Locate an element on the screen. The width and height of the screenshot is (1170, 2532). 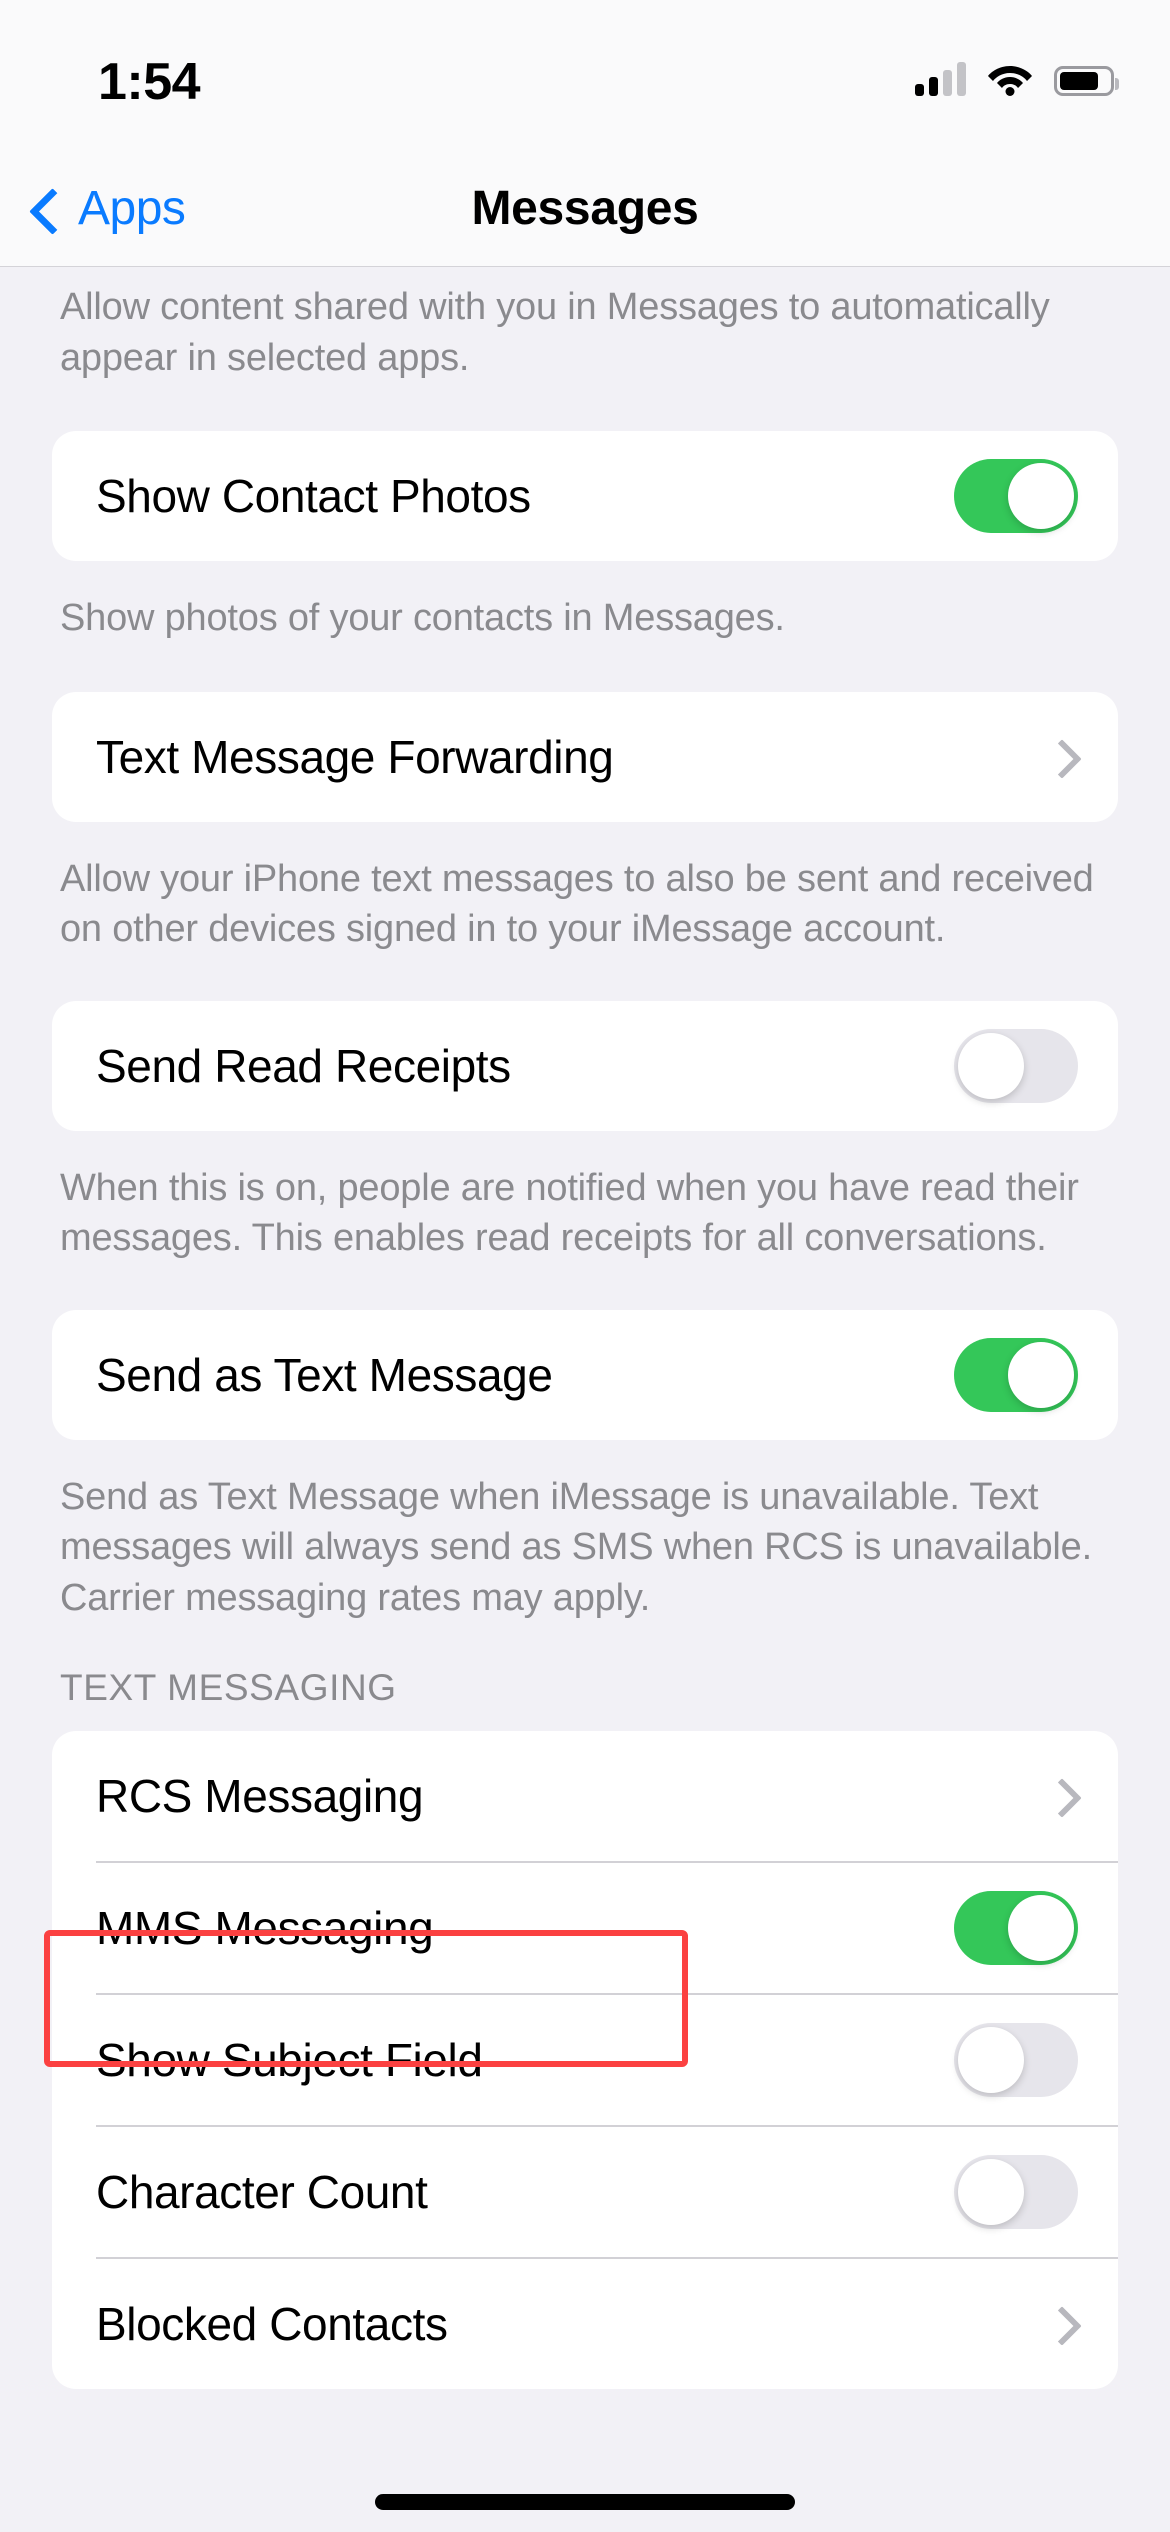
navigation-bar: Apps Messages is located at coordinates (585, 208).